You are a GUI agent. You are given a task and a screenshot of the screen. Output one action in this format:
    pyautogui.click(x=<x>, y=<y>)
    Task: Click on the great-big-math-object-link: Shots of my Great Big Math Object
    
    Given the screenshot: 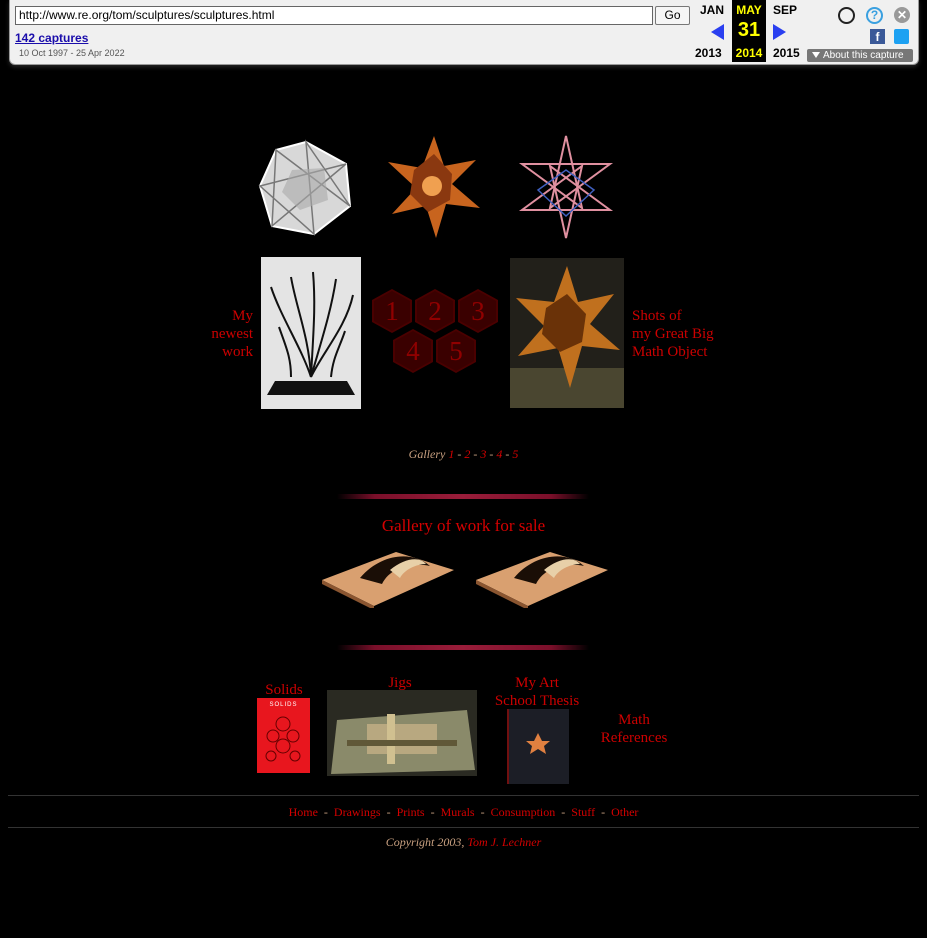 What is the action you would take?
    pyautogui.click(x=687, y=334)
    